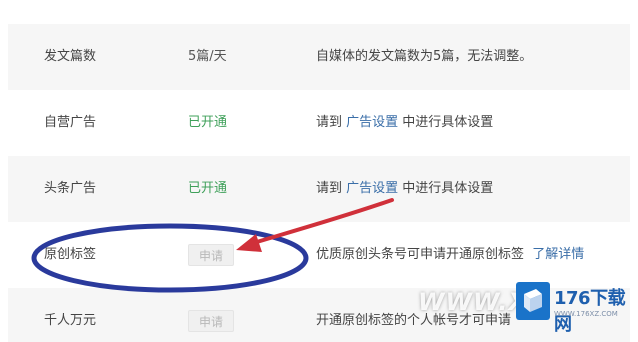 This screenshot has width=638, height=342. Describe the element at coordinates (70, 56) in the screenshot. I see `row-name: 发文篇数` at that location.